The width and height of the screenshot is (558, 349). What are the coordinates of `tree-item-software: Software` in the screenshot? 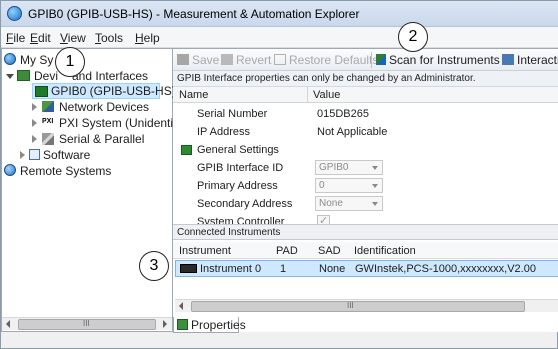 It's located at (95, 155).